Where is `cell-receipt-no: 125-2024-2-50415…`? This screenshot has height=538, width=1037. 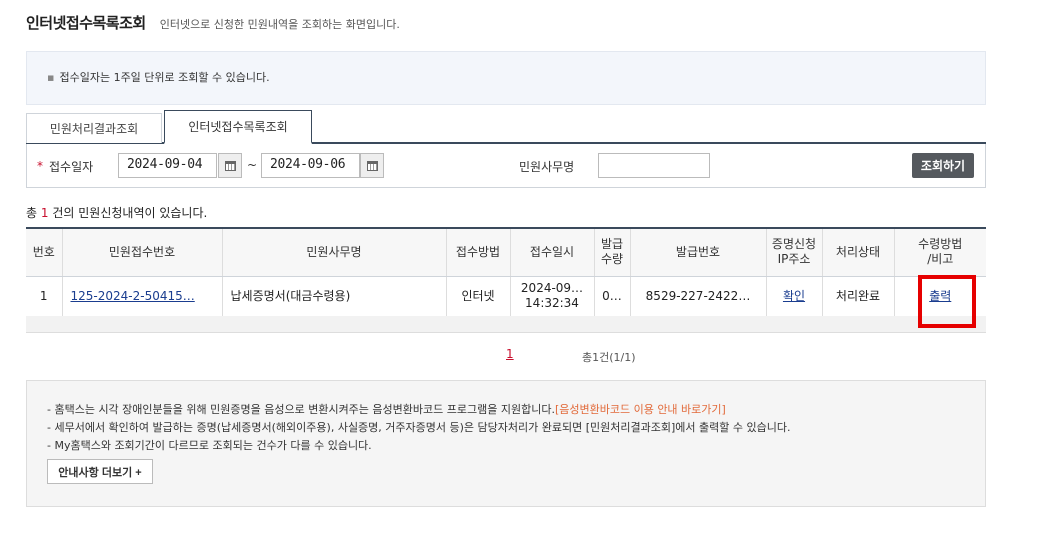
cell-receipt-no: 125-2024-2-50415… is located at coordinates (142, 296).